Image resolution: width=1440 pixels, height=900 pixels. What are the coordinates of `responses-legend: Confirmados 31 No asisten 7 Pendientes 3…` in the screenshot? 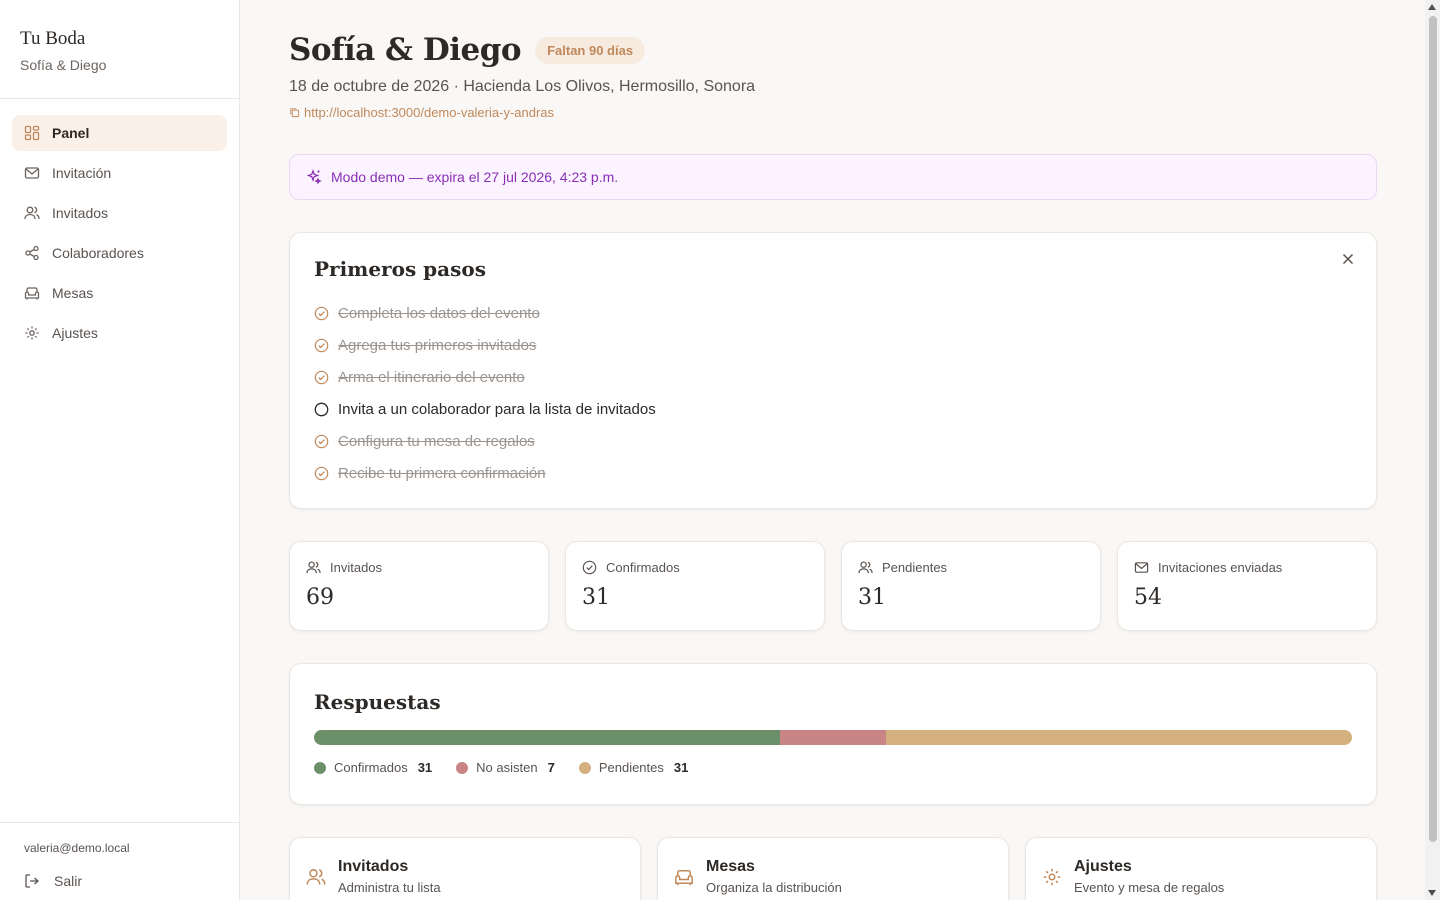 It's located at (833, 767).